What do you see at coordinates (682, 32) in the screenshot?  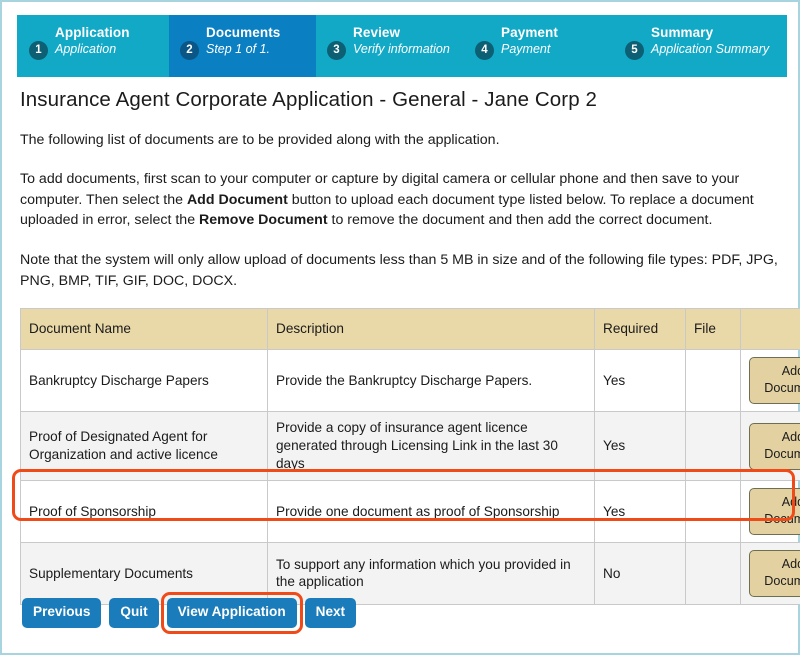 I see `step-title: Summary` at bounding box center [682, 32].